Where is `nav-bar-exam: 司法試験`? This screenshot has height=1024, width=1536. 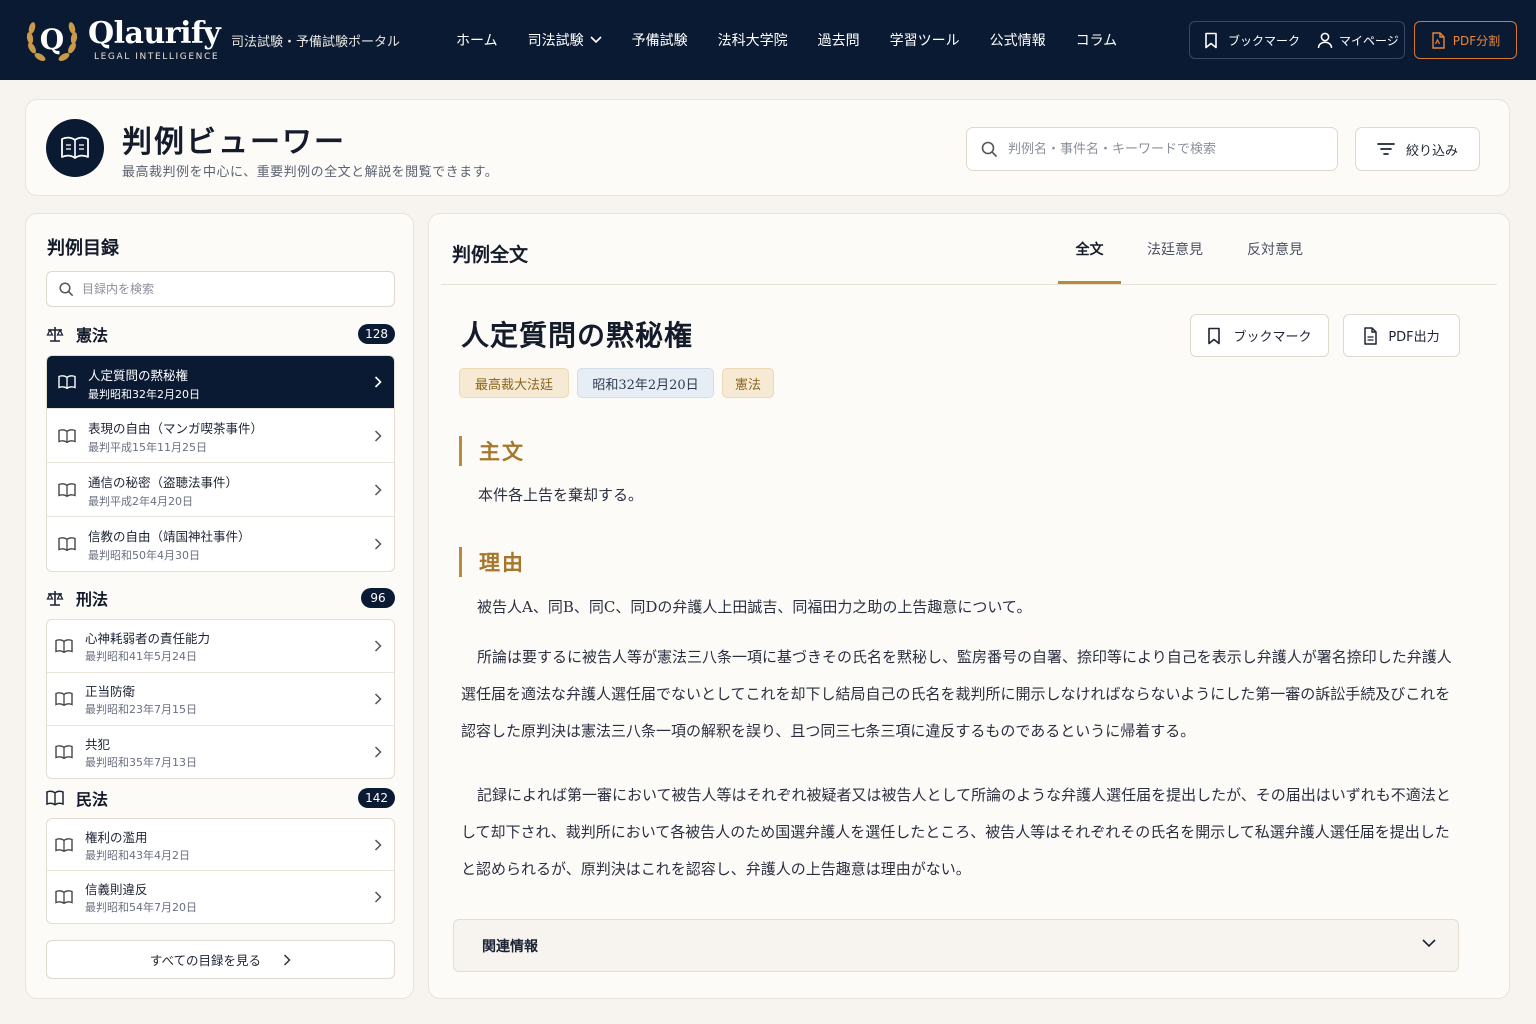 nav-bar-exam: 司法試験 is located at coordinates (565, 40).